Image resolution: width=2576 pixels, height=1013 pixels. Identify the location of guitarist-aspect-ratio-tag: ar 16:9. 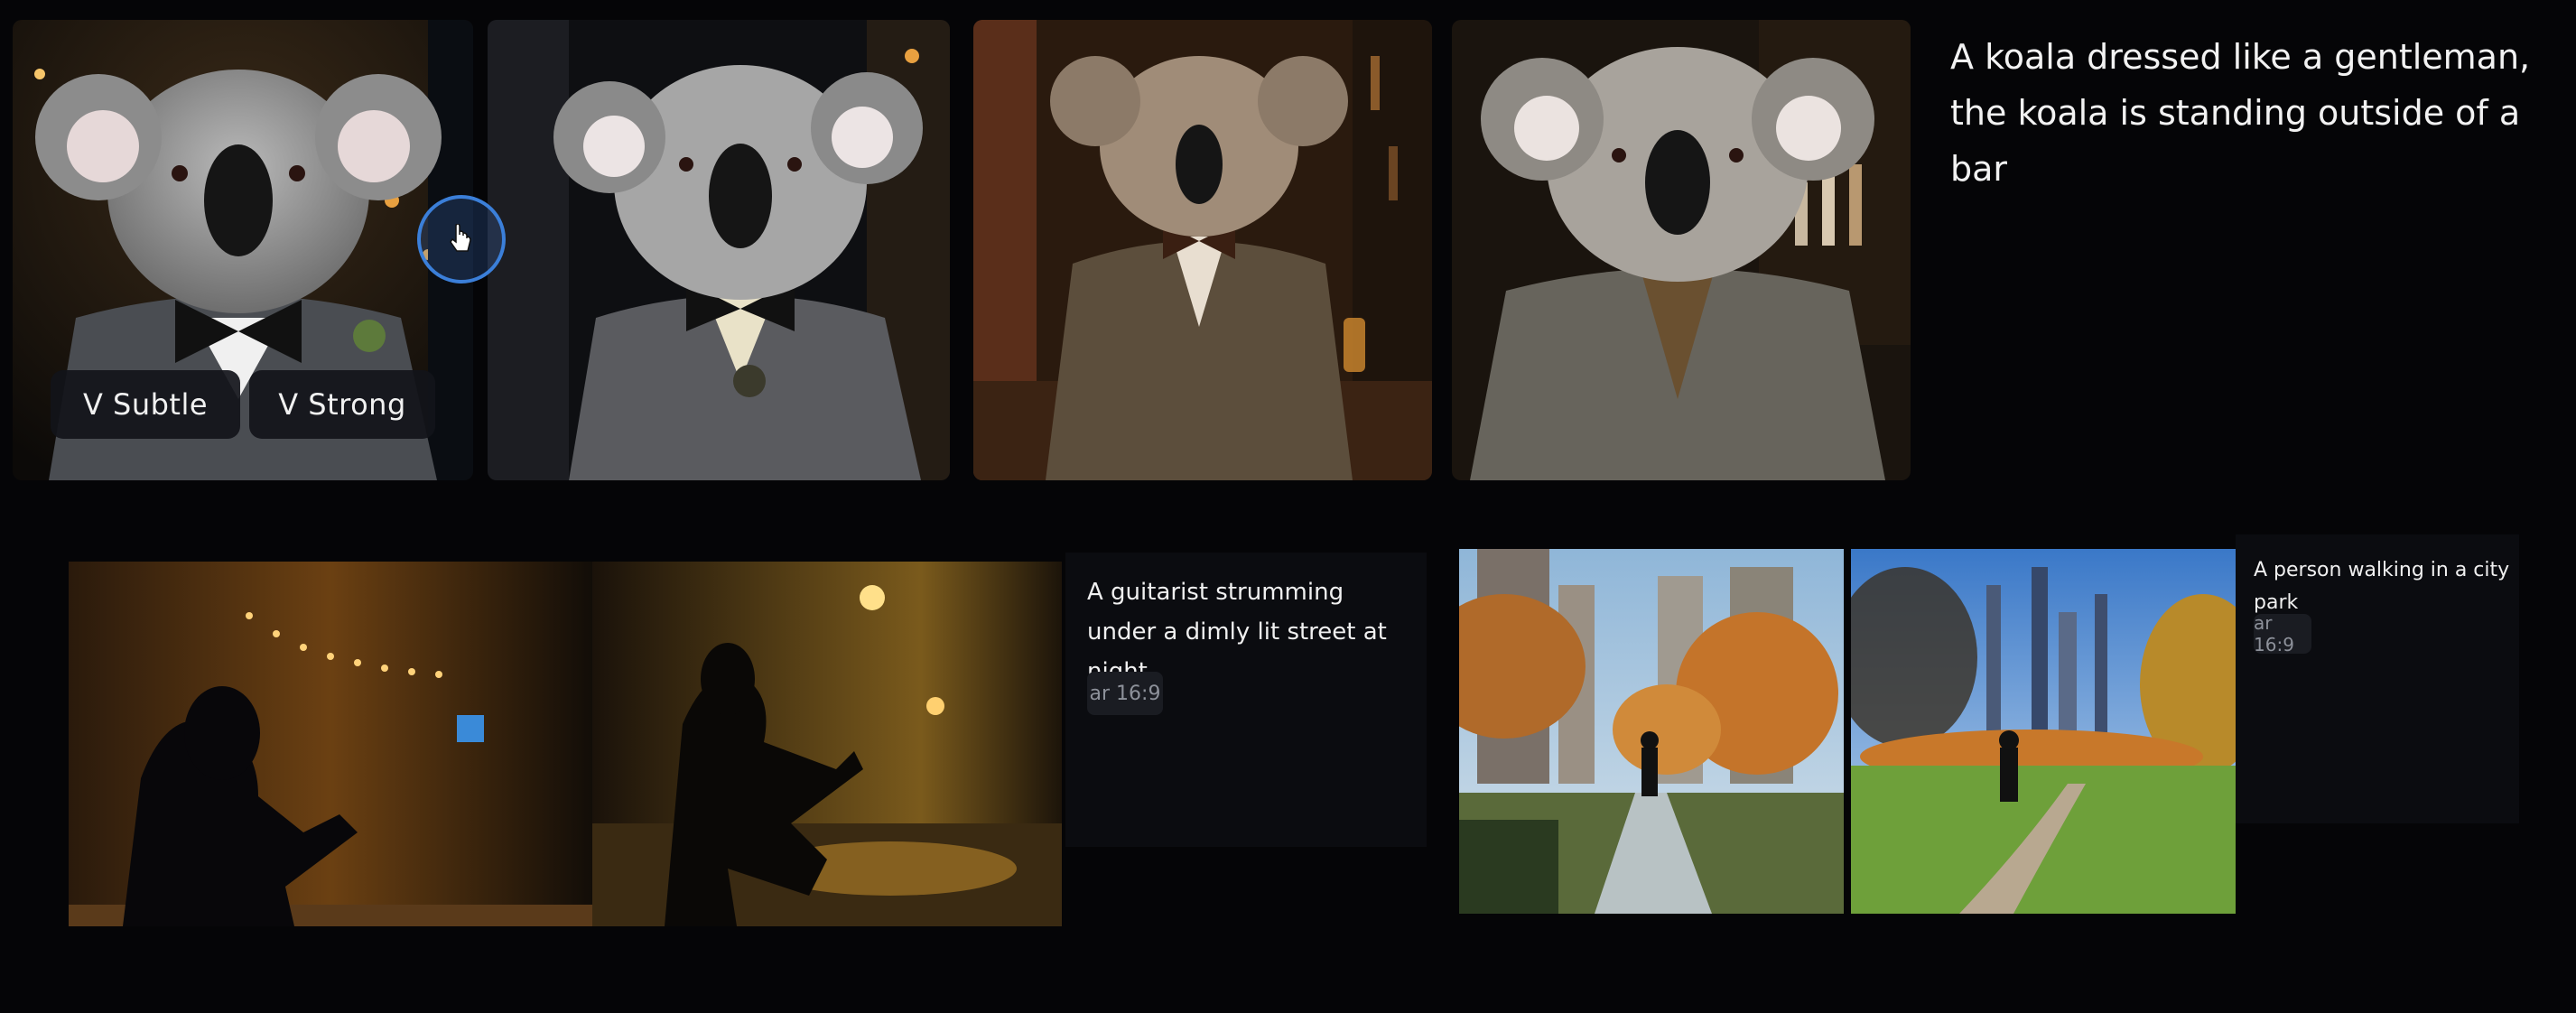
(1125, 693).